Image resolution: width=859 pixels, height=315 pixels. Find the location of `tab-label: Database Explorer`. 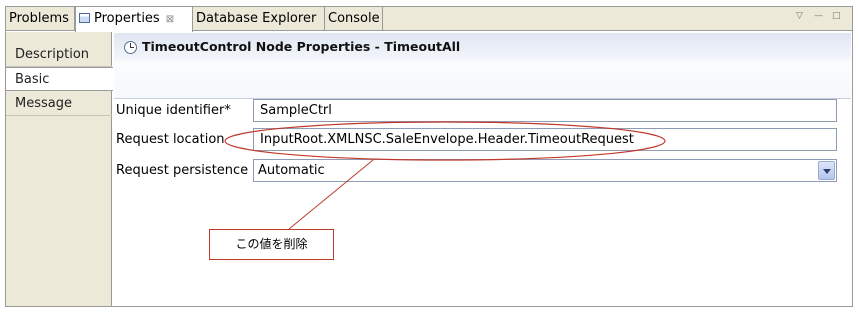

tab-label: Database Explorer is located at coordinates (256, 18).